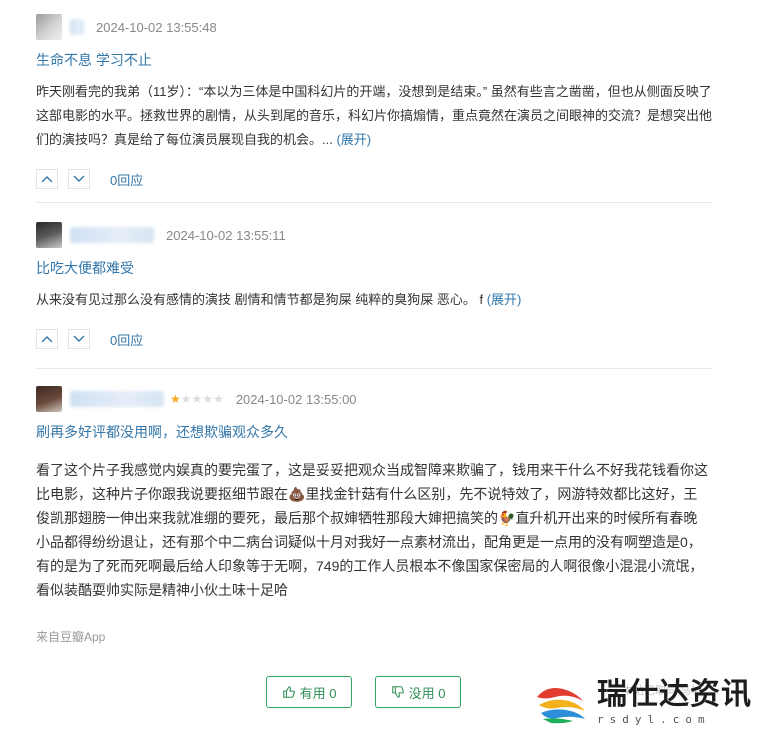 The width and height of the screenshot is (760, 732). Describe the element at coordinates (318, 693) in the screenshot. I see `useful-label: 有用 0` at that location.